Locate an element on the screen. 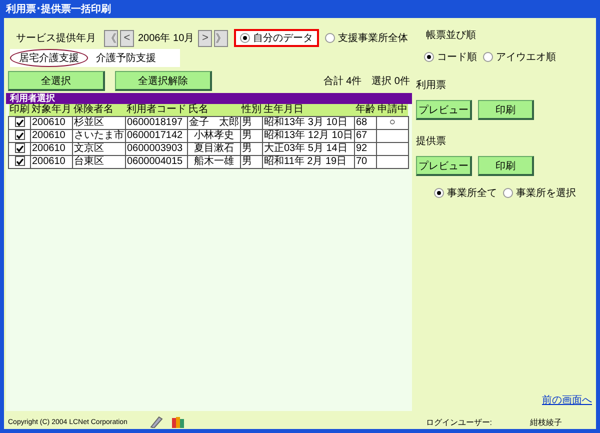 This screenshot has height=433, width=600. sort-radio: アイウエオ順 is located at coordinates (519, 57).